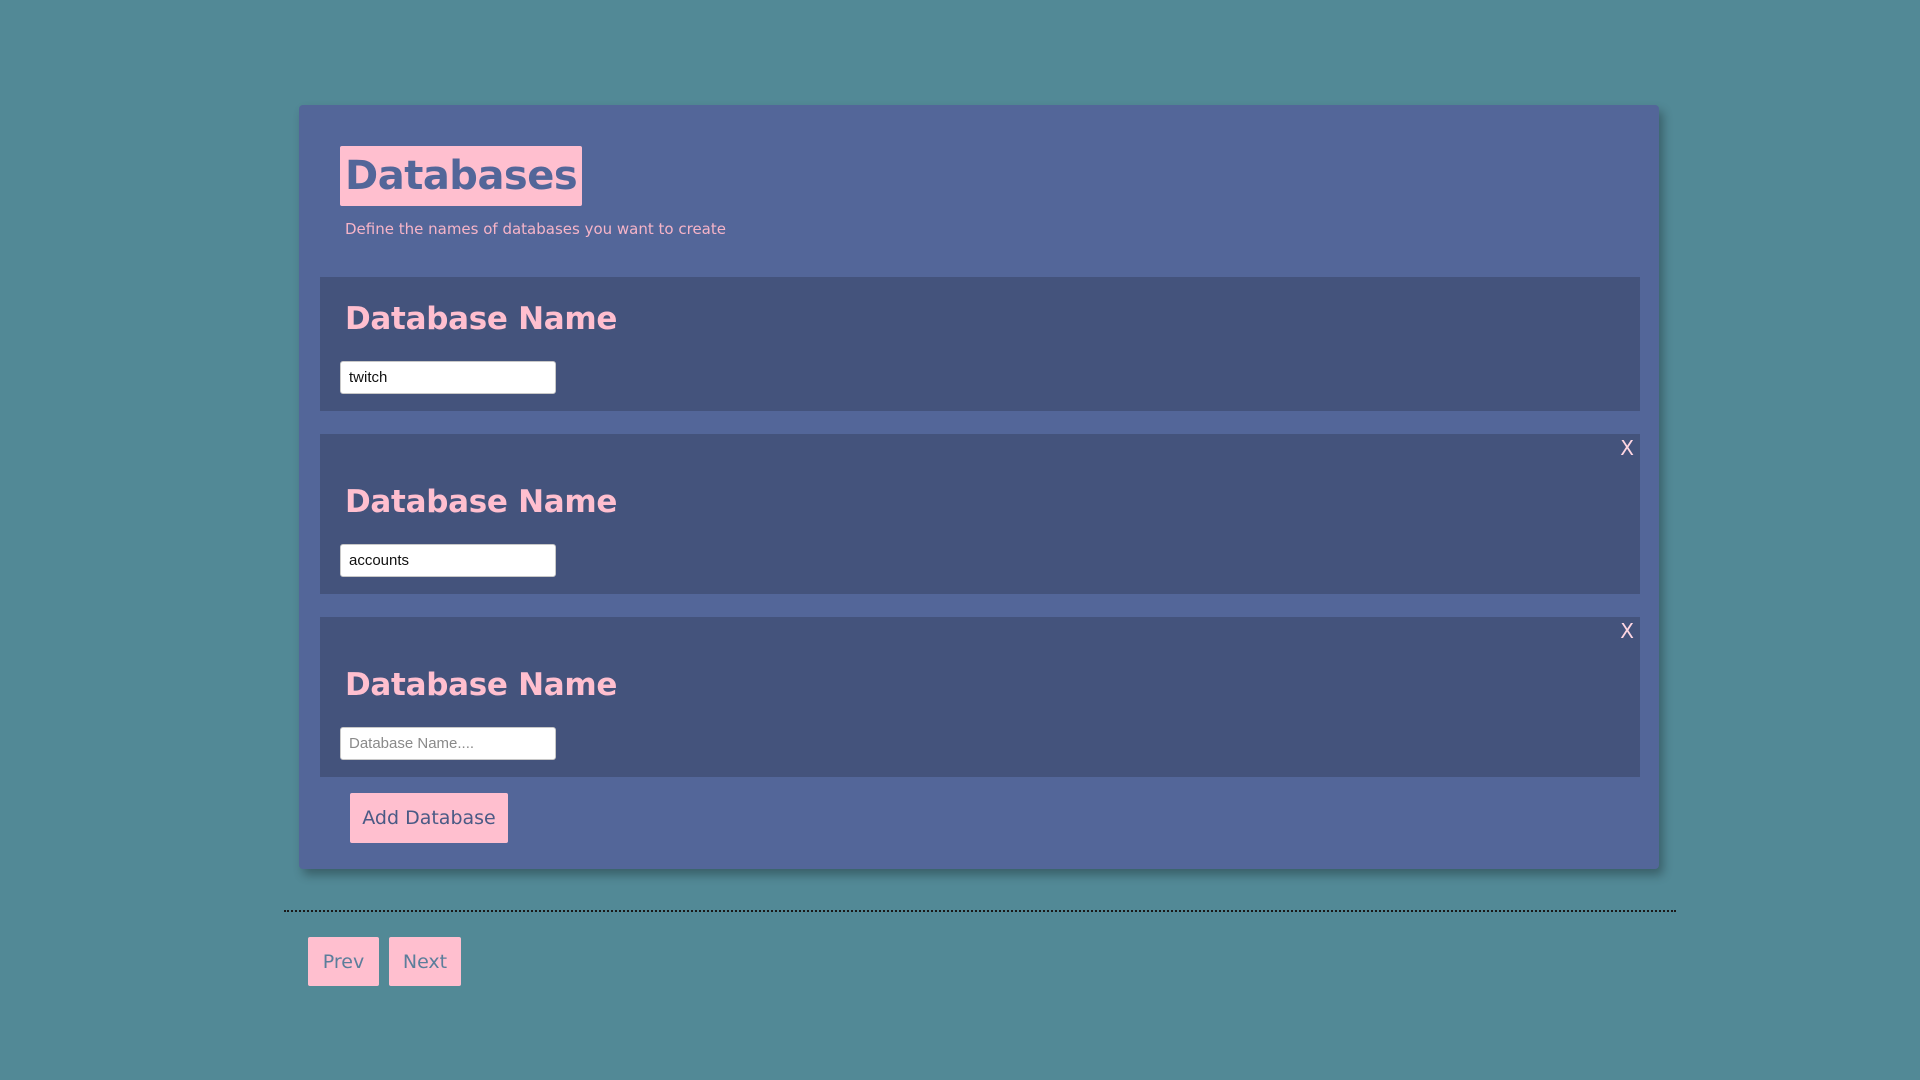 The width and height of the screenshot is (1920, 1080). What do you see at coordinates (980, 911) in the screenshot?
I see `divider` at bounding box center [980, 911].